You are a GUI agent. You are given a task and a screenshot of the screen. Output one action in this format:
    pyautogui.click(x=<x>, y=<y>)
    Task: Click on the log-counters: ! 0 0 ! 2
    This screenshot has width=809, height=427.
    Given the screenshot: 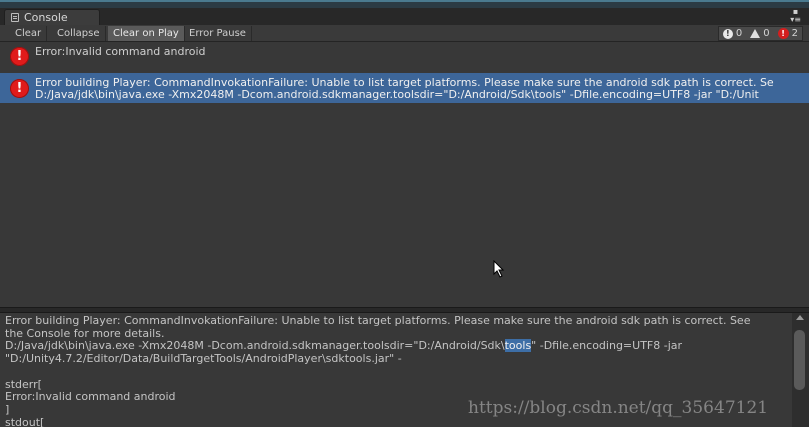 What is the action you would take?
    pyautogui.click(x=760, y=33)
    